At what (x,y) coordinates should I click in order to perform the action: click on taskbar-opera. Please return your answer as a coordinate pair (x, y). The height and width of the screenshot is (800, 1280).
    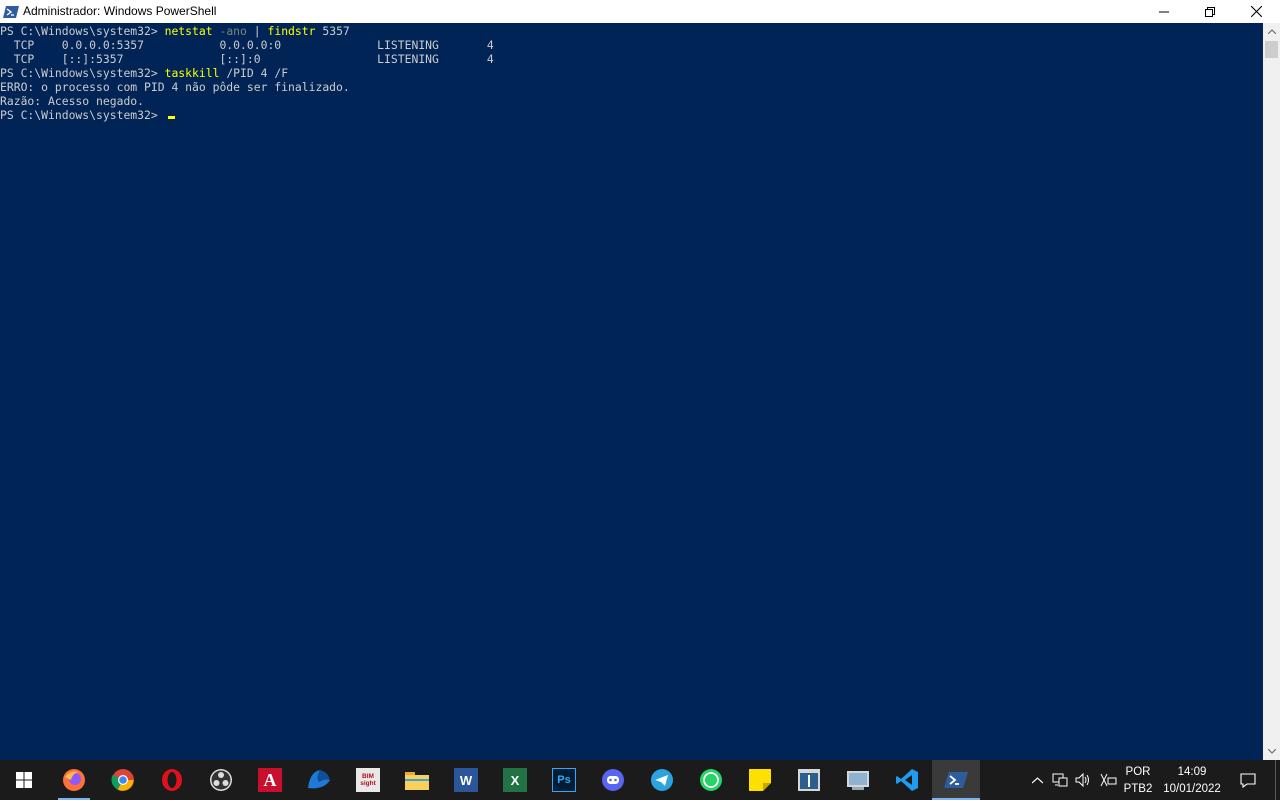
    Looking at the image, I should click on (172, 780).